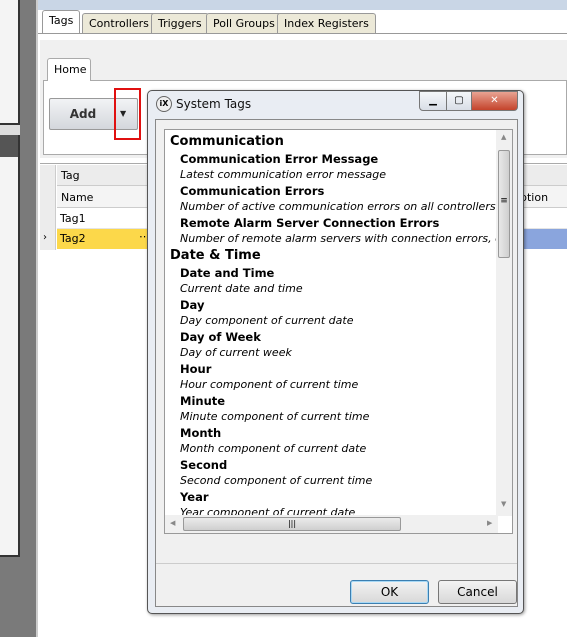 The height and width of the screenshot is (637, 567). What do you see at coordinates (269, 384) in the screenshot?
I see `list-item-description: Hour component of current time` at bounding box center [269, 384].